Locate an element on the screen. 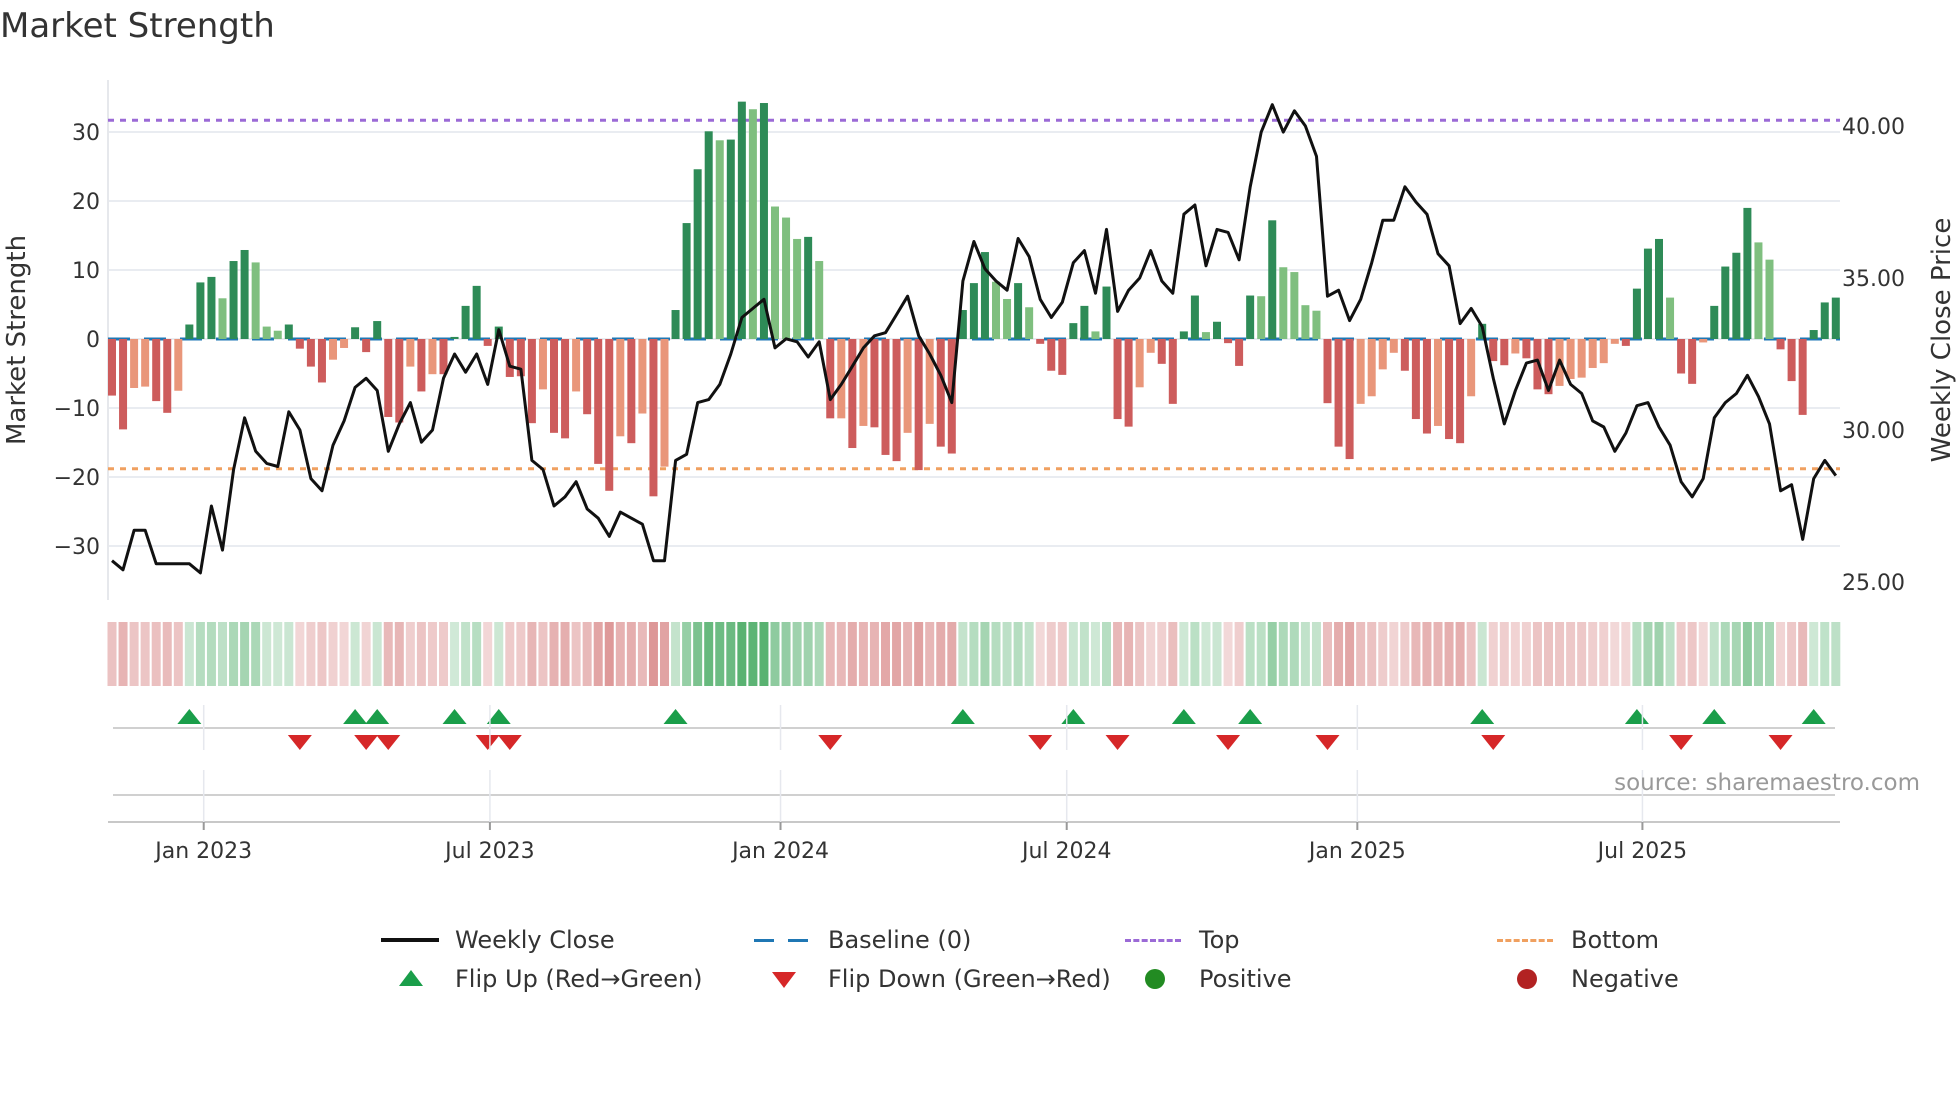 The width and height of the screenshot is (1960, 1102). legend-weekly-close: Weekly Close is located at coordinates (498, 940).